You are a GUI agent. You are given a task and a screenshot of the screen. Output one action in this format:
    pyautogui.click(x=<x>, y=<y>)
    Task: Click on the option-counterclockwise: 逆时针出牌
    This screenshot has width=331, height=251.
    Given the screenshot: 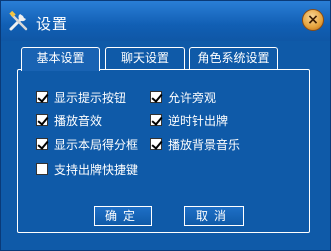 What is the action you would take?
    pyautogui.click(x=189, y=120)
    